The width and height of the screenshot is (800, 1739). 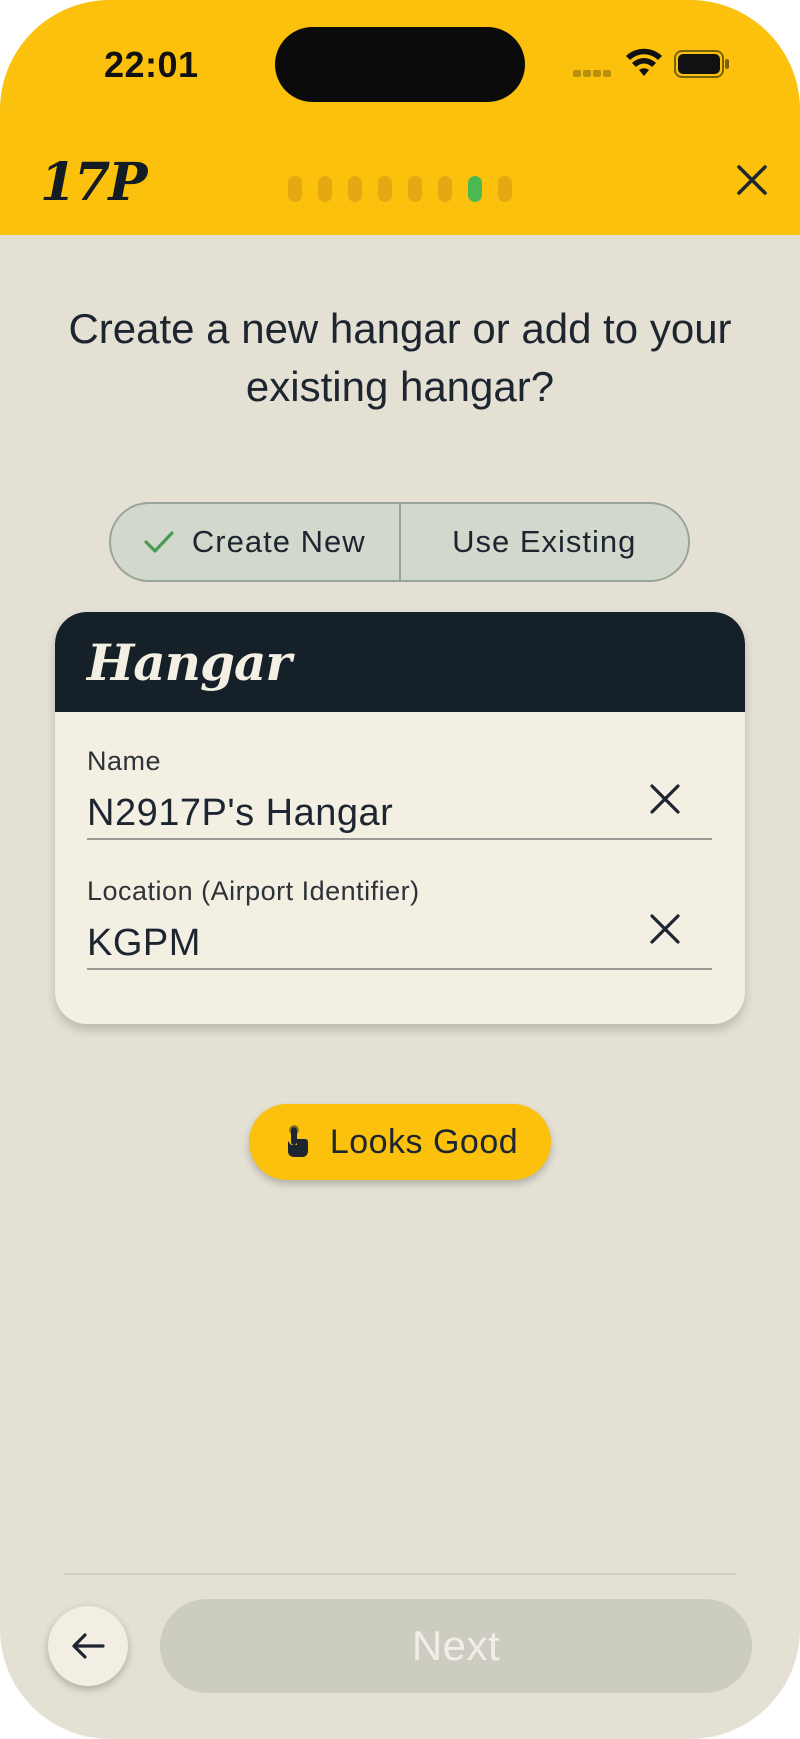 I want to click on use-existing-option: Use Existing, so click(x=543, y=542).